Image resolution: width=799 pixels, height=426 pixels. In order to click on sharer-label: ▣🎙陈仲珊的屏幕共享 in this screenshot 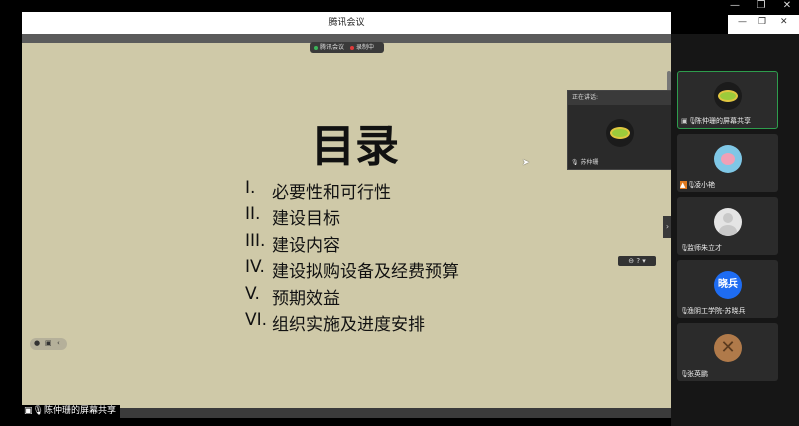, I will do `click(71, 411)`.